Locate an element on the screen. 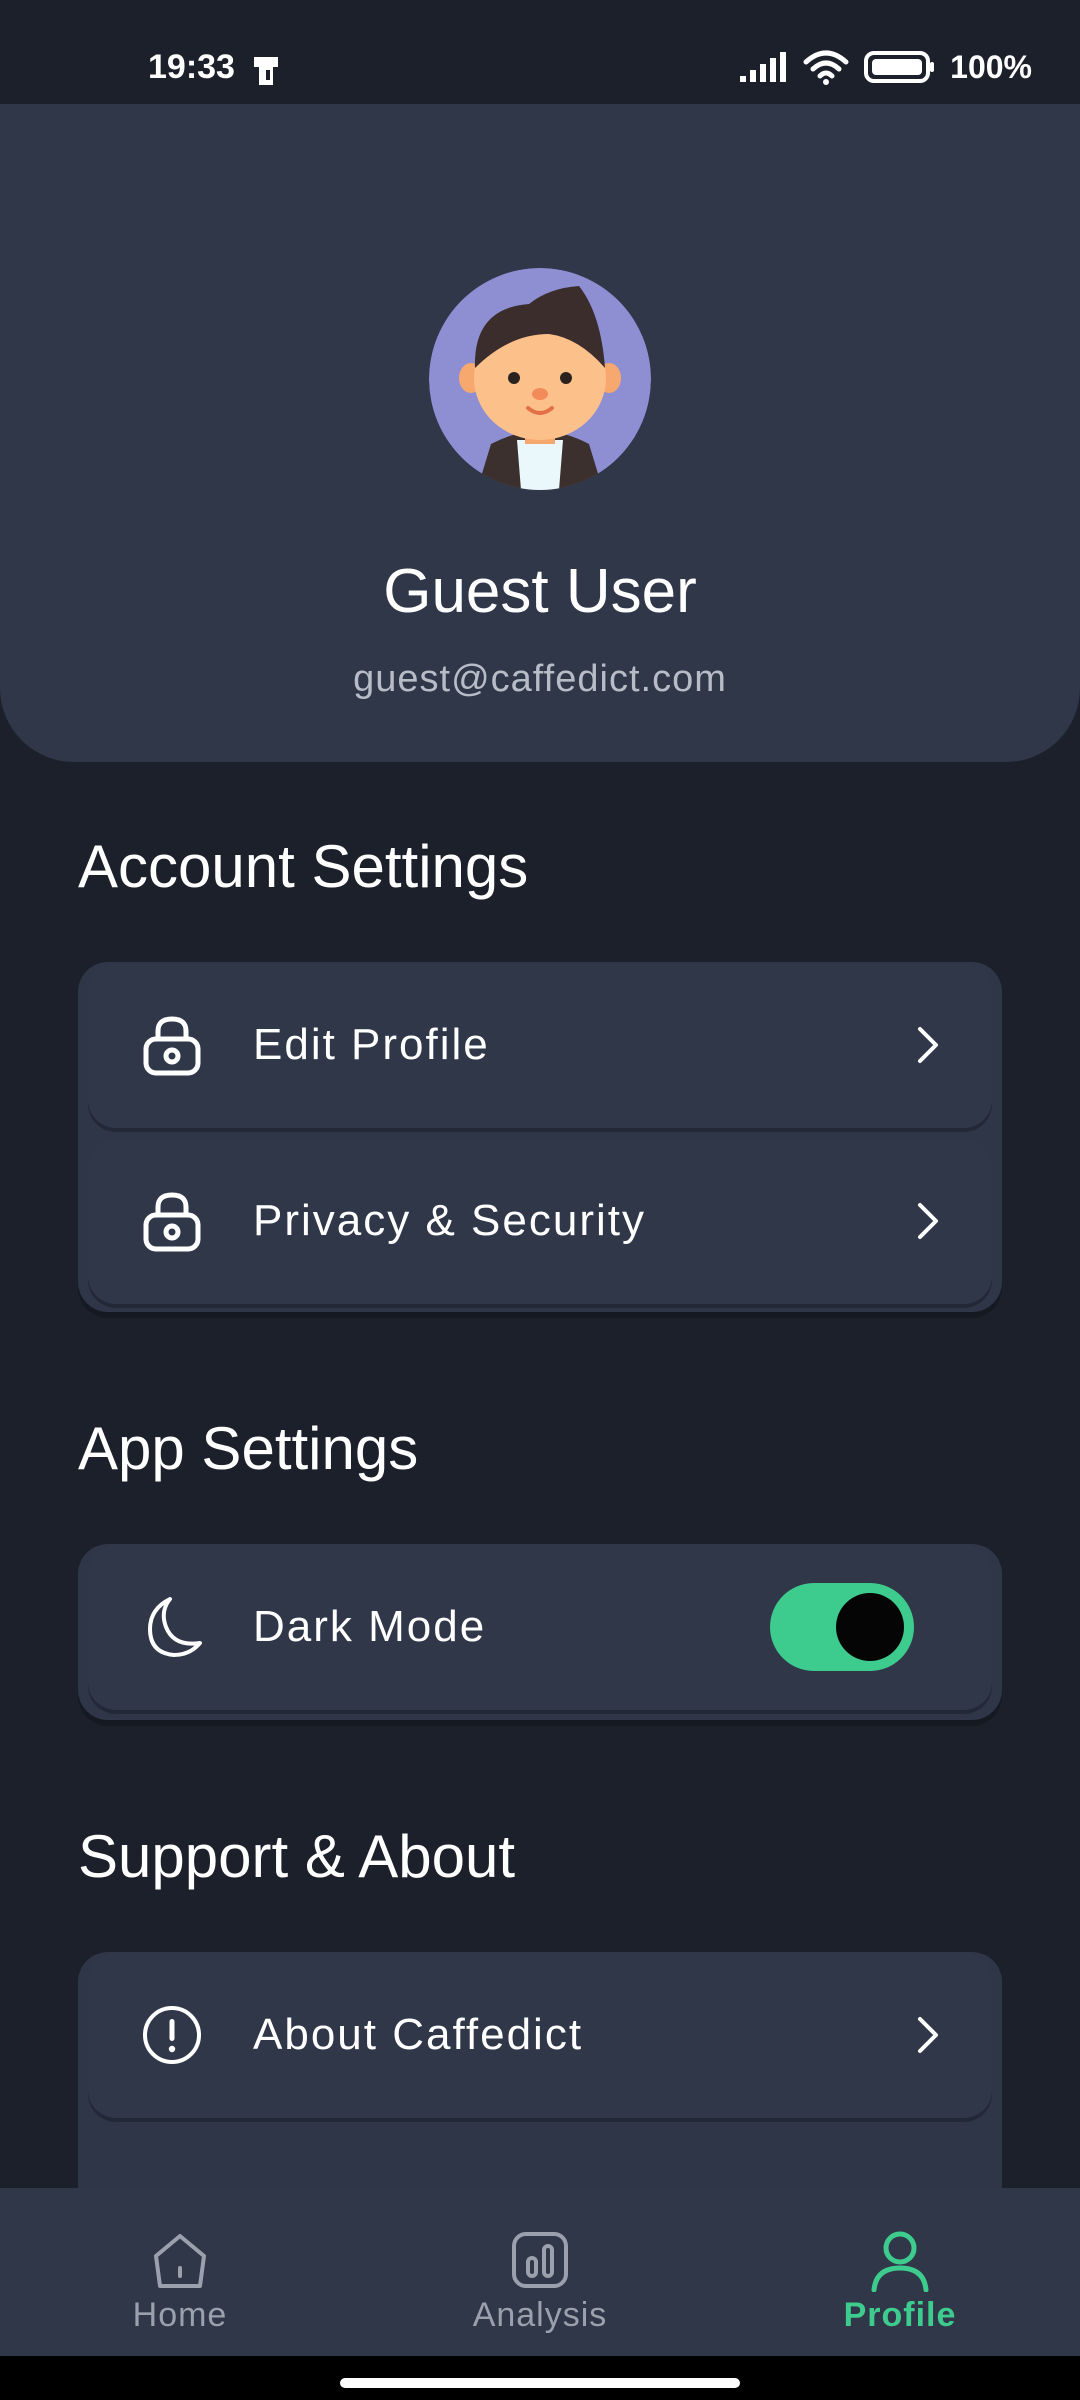 The width and height of the screenshot is (1080, 2400). about-caffedict-row: About Caffedict is located at coordinates (540, 2035).